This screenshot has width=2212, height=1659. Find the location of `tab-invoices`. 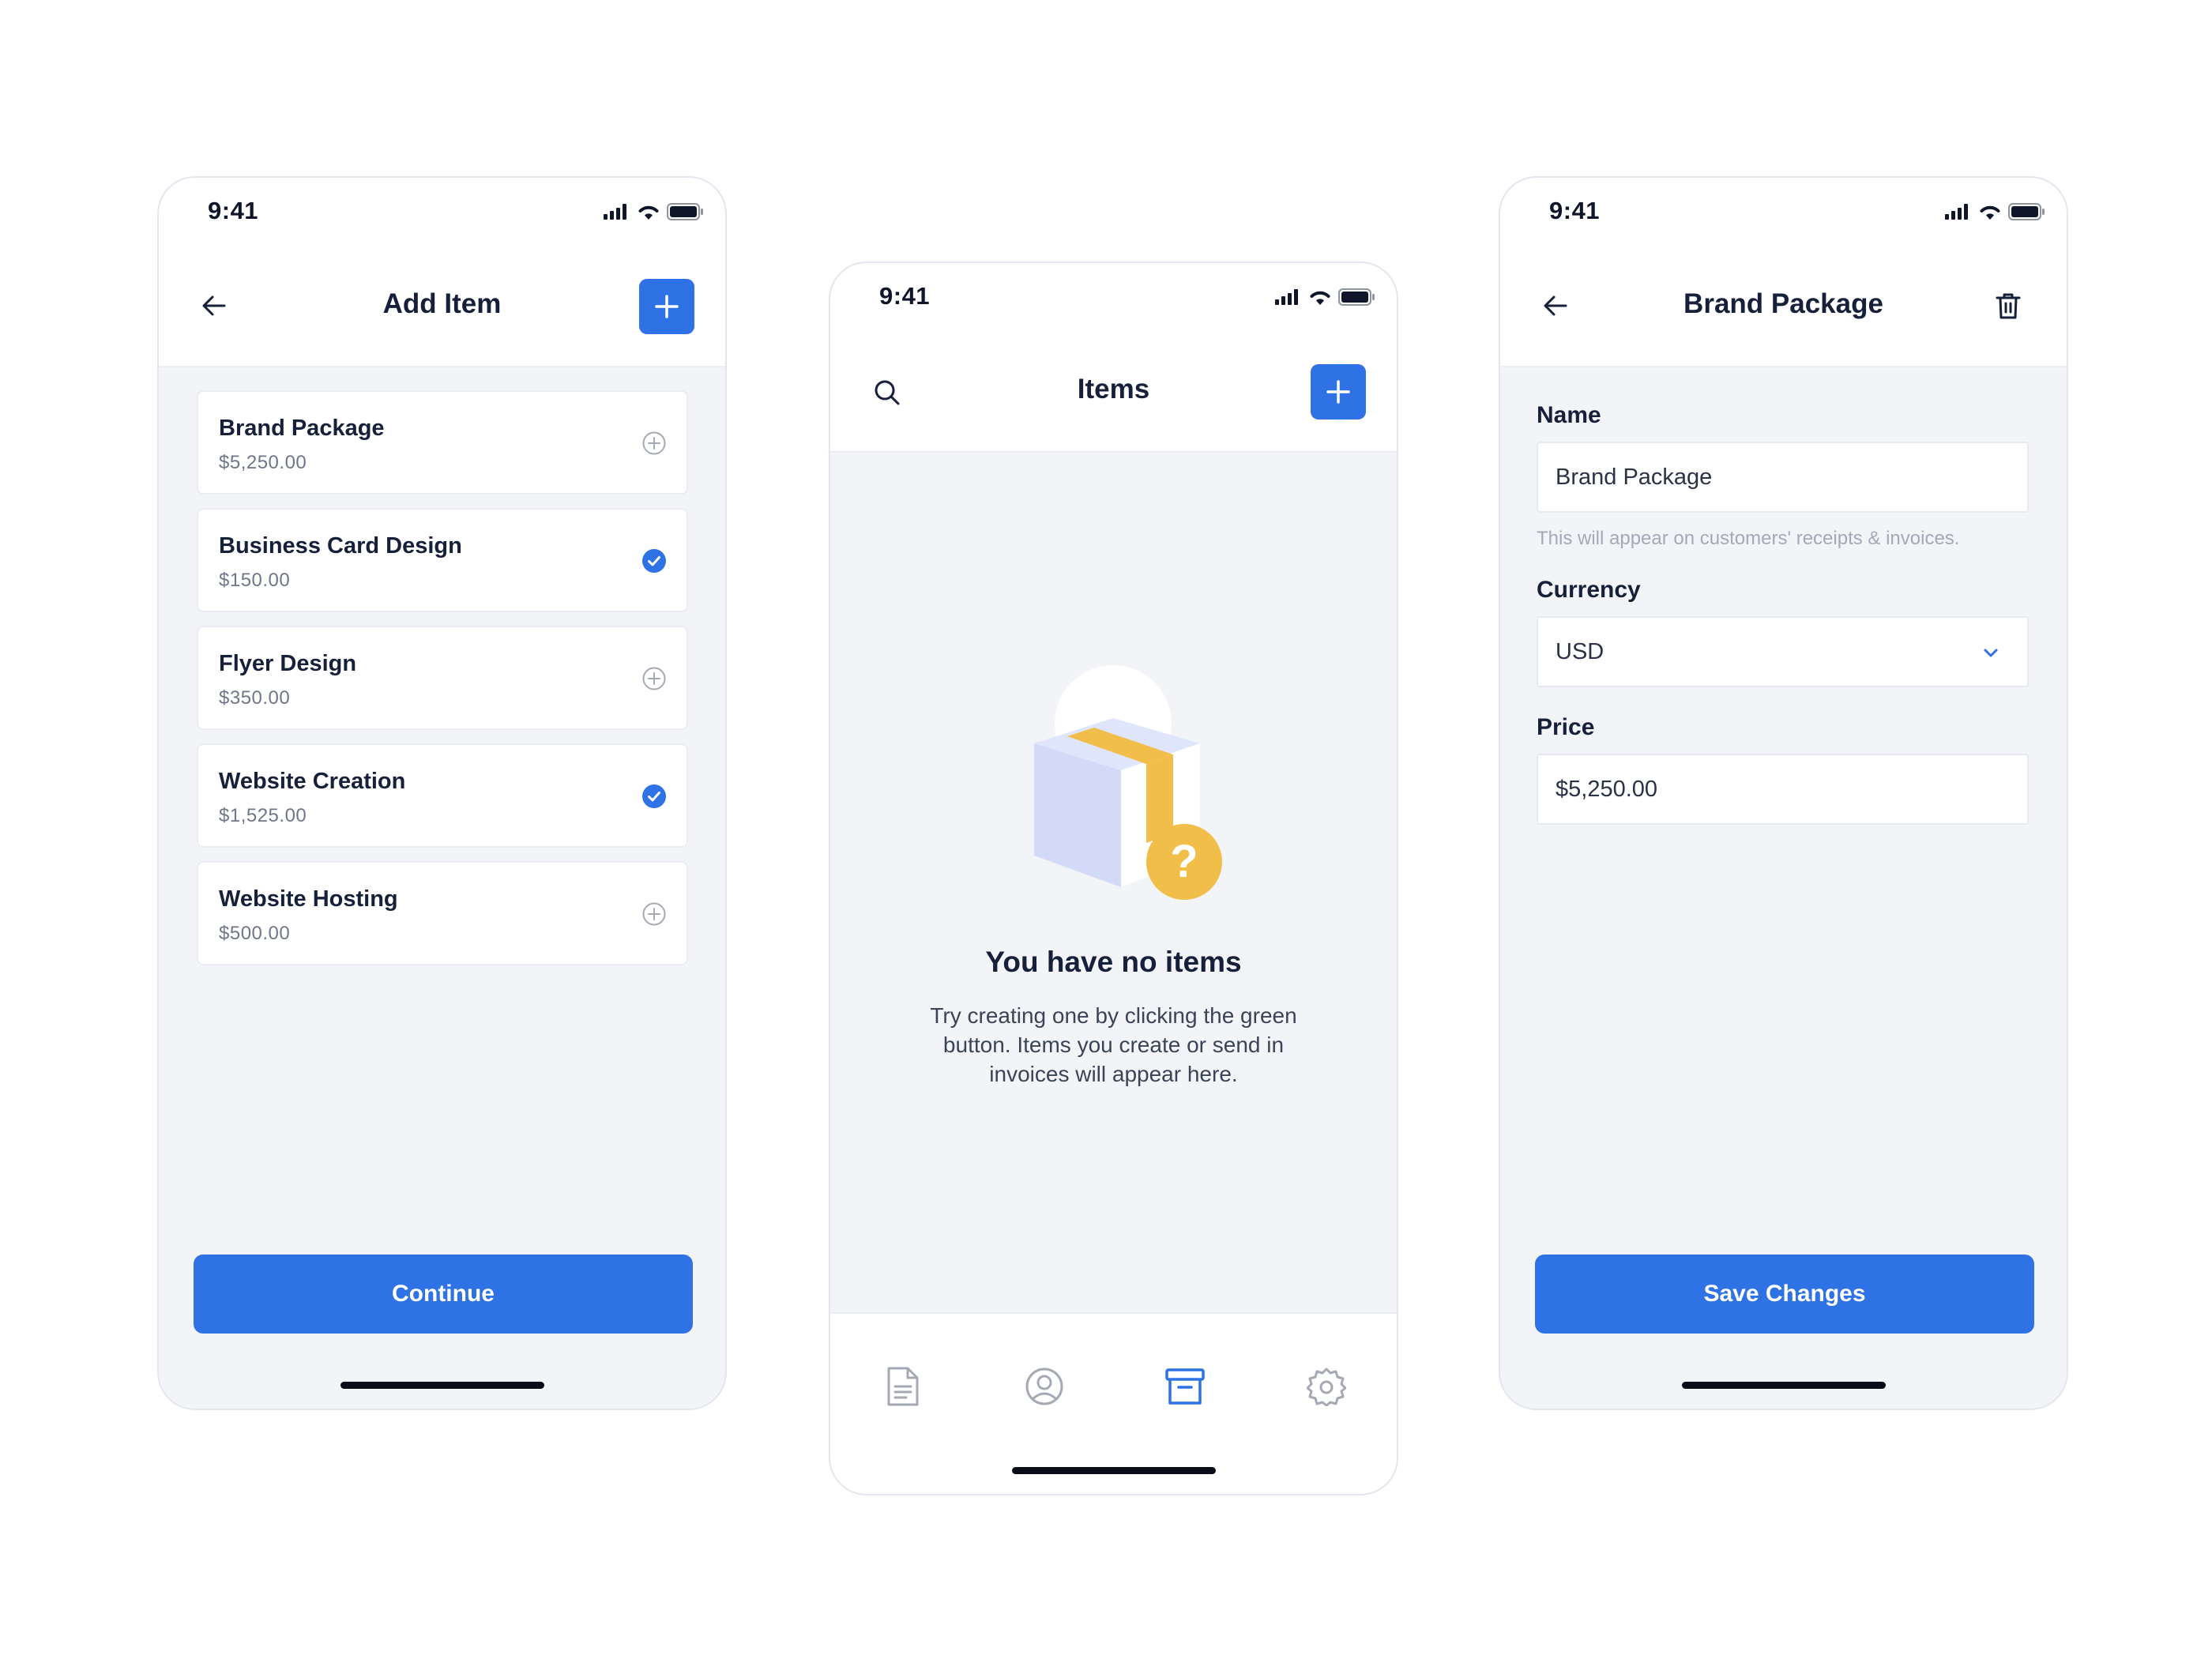

tab-invoices is located at coordinates (903, 1387).